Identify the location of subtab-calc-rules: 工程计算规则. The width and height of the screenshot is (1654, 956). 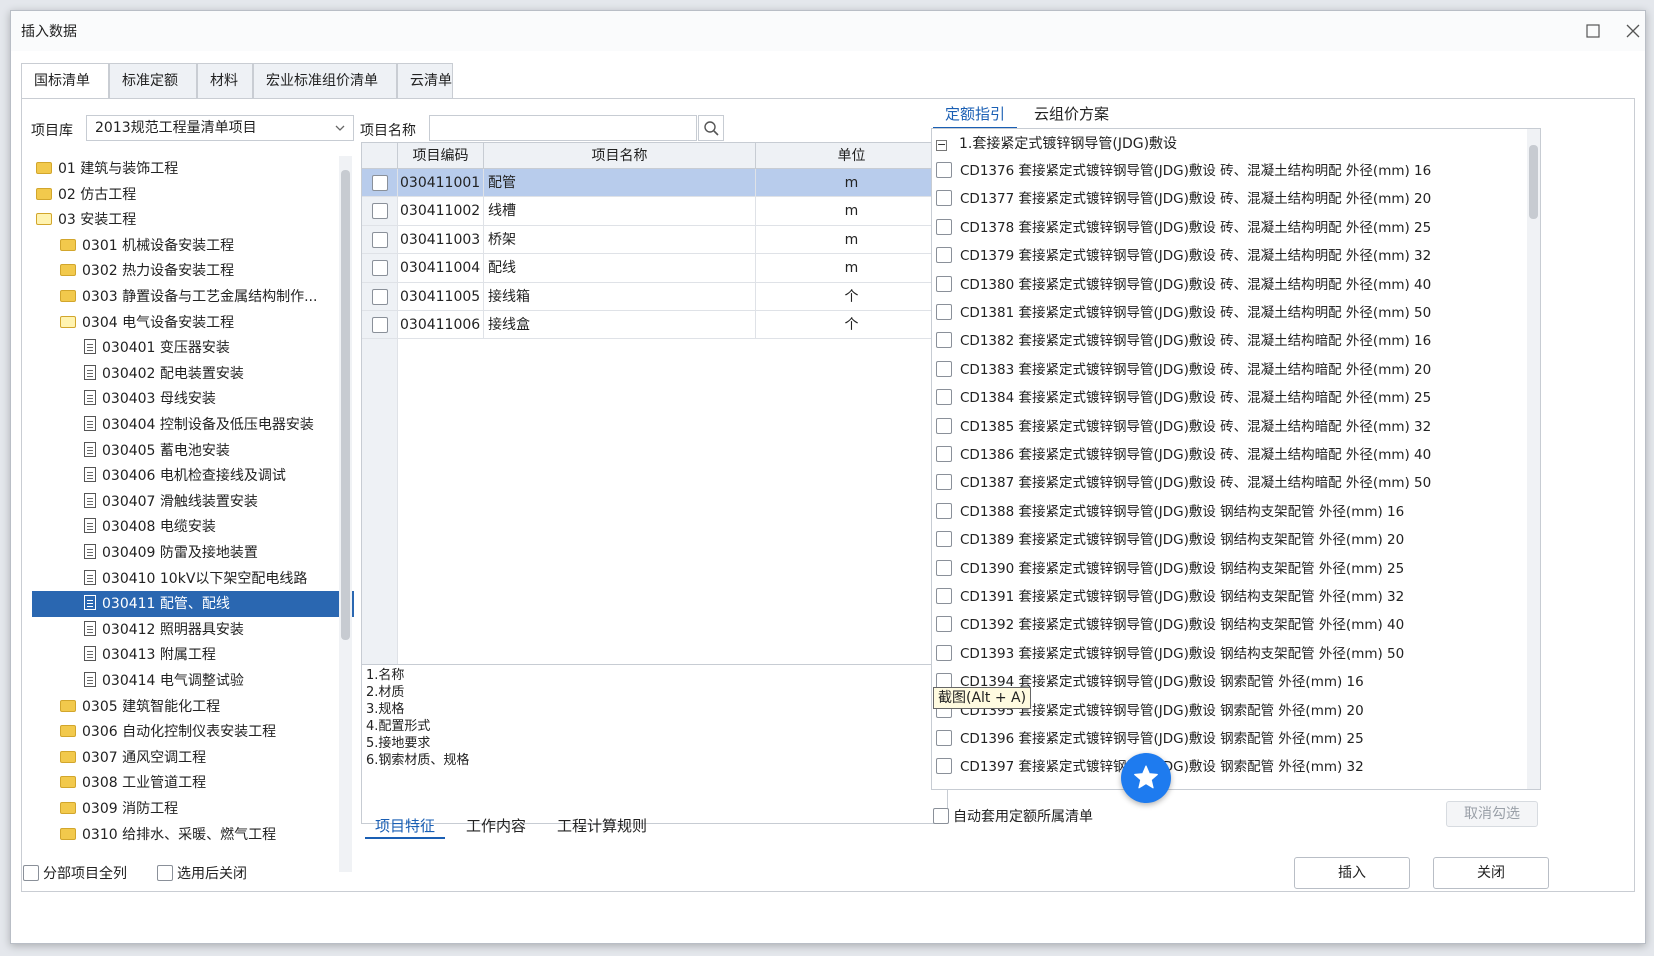
(602, 825).